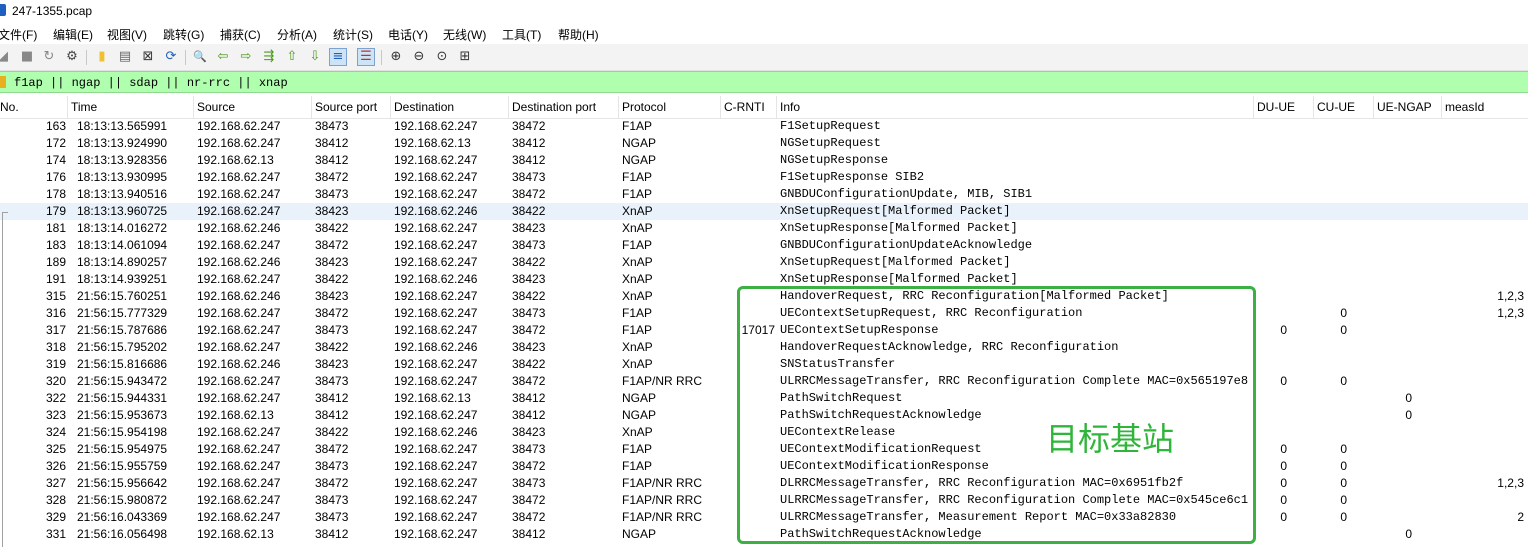 This screenshot has width=1528, height=547. What do you see at coordinates (1343, 483) in the screenshot?
I see `cell-cu-ue: 0` at bounding box center [1343, 483].